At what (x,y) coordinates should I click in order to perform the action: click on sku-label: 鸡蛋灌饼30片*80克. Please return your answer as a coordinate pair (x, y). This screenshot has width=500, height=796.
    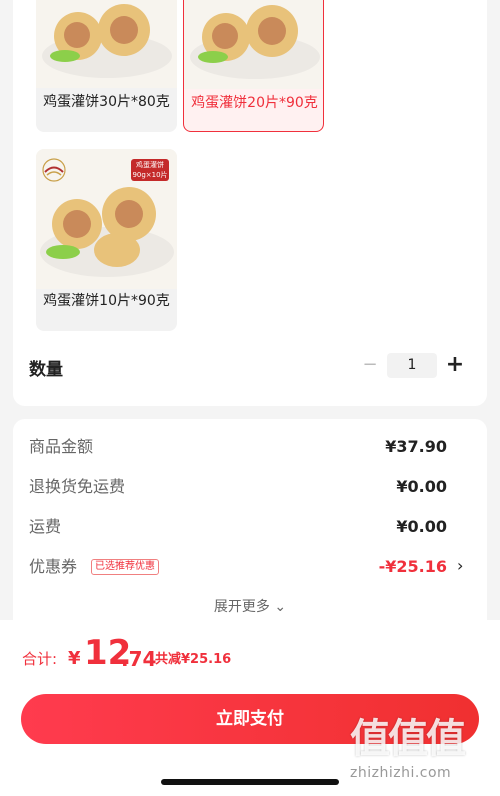
    Looking at the image, I should click on (106, 102).